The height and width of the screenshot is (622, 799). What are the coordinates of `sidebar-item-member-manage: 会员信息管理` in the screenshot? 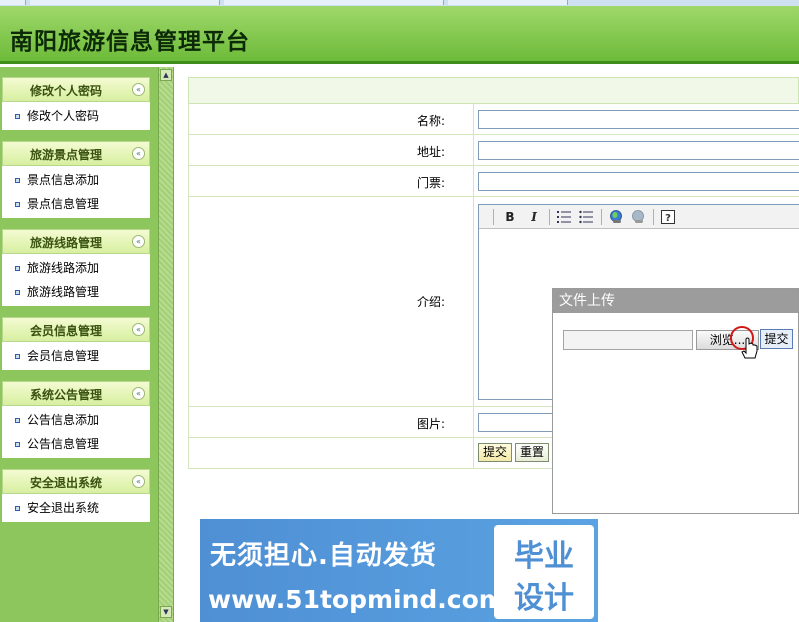 It's located at (76, 356).